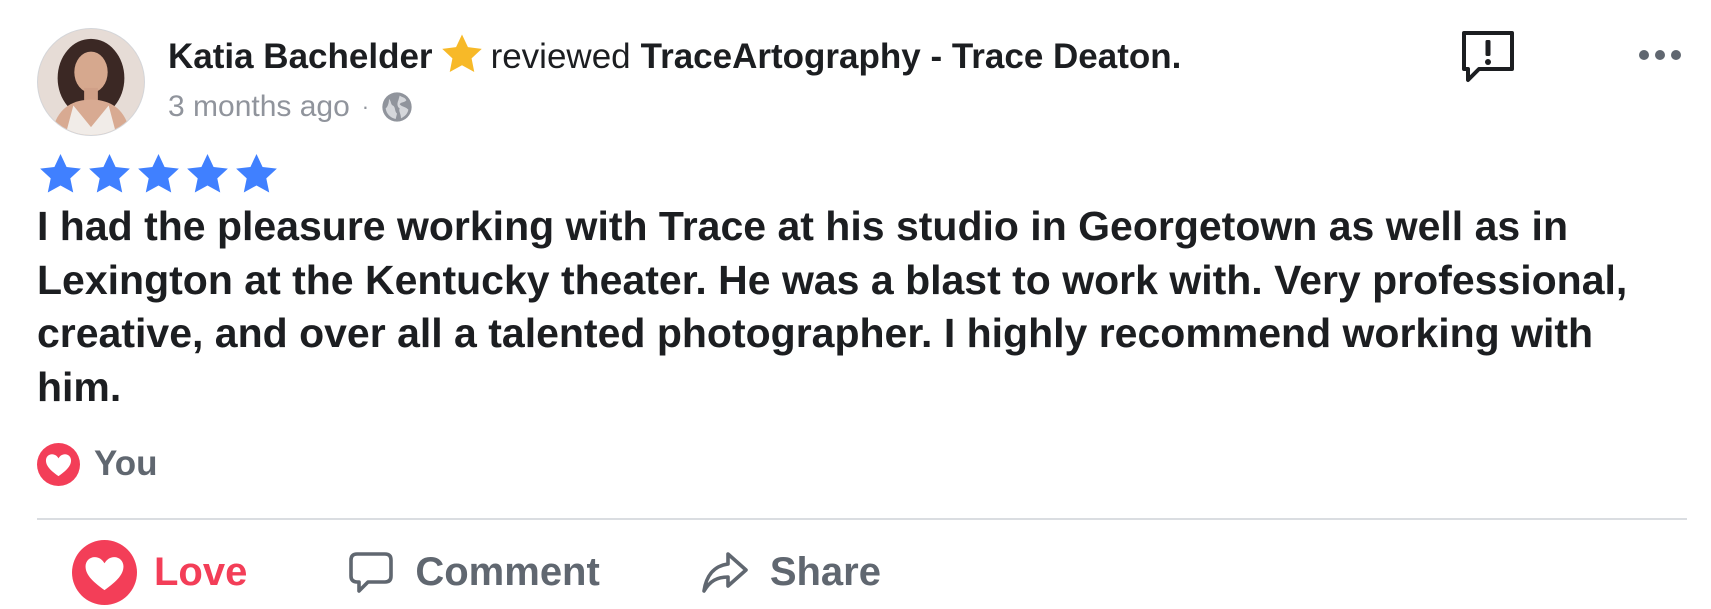 This screenshot has height=609, width=1711. Describe the element at coordinates (58, 464) in the screenshot. I see `heart-reaction-icon` at that location.